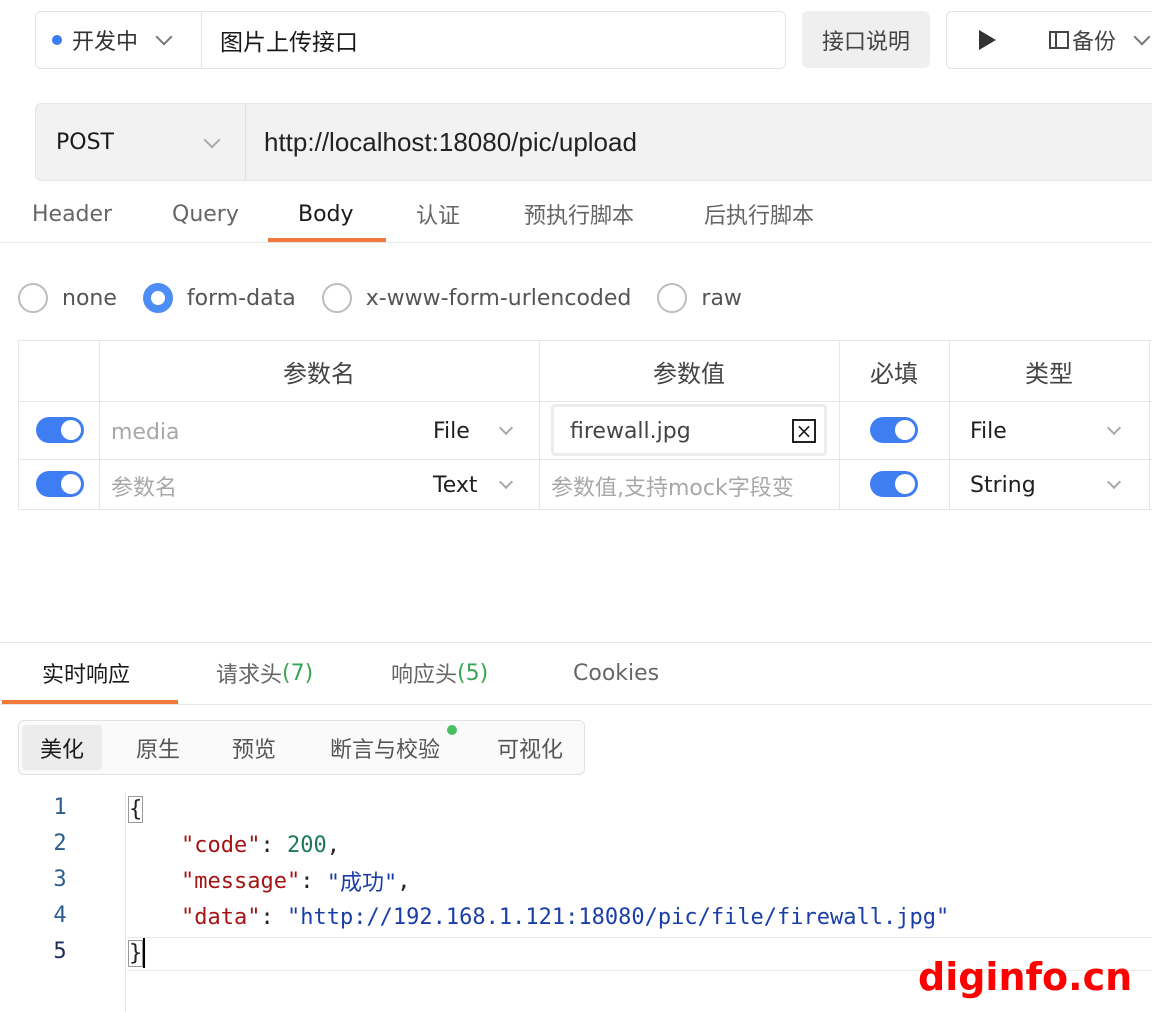  I want to click on tab-label: 请求头, so click(249, 675).